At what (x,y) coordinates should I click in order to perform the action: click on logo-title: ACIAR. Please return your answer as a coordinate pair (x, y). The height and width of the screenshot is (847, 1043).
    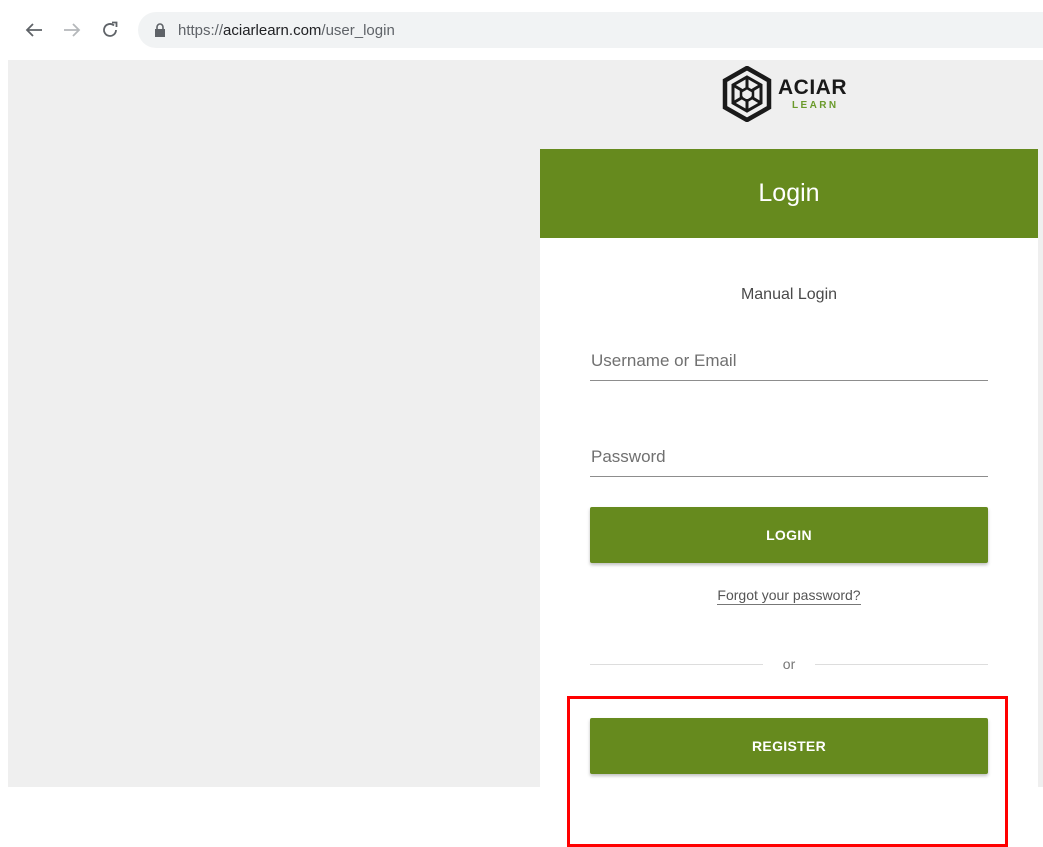
    Looking at the image, I should click on (812, 87).